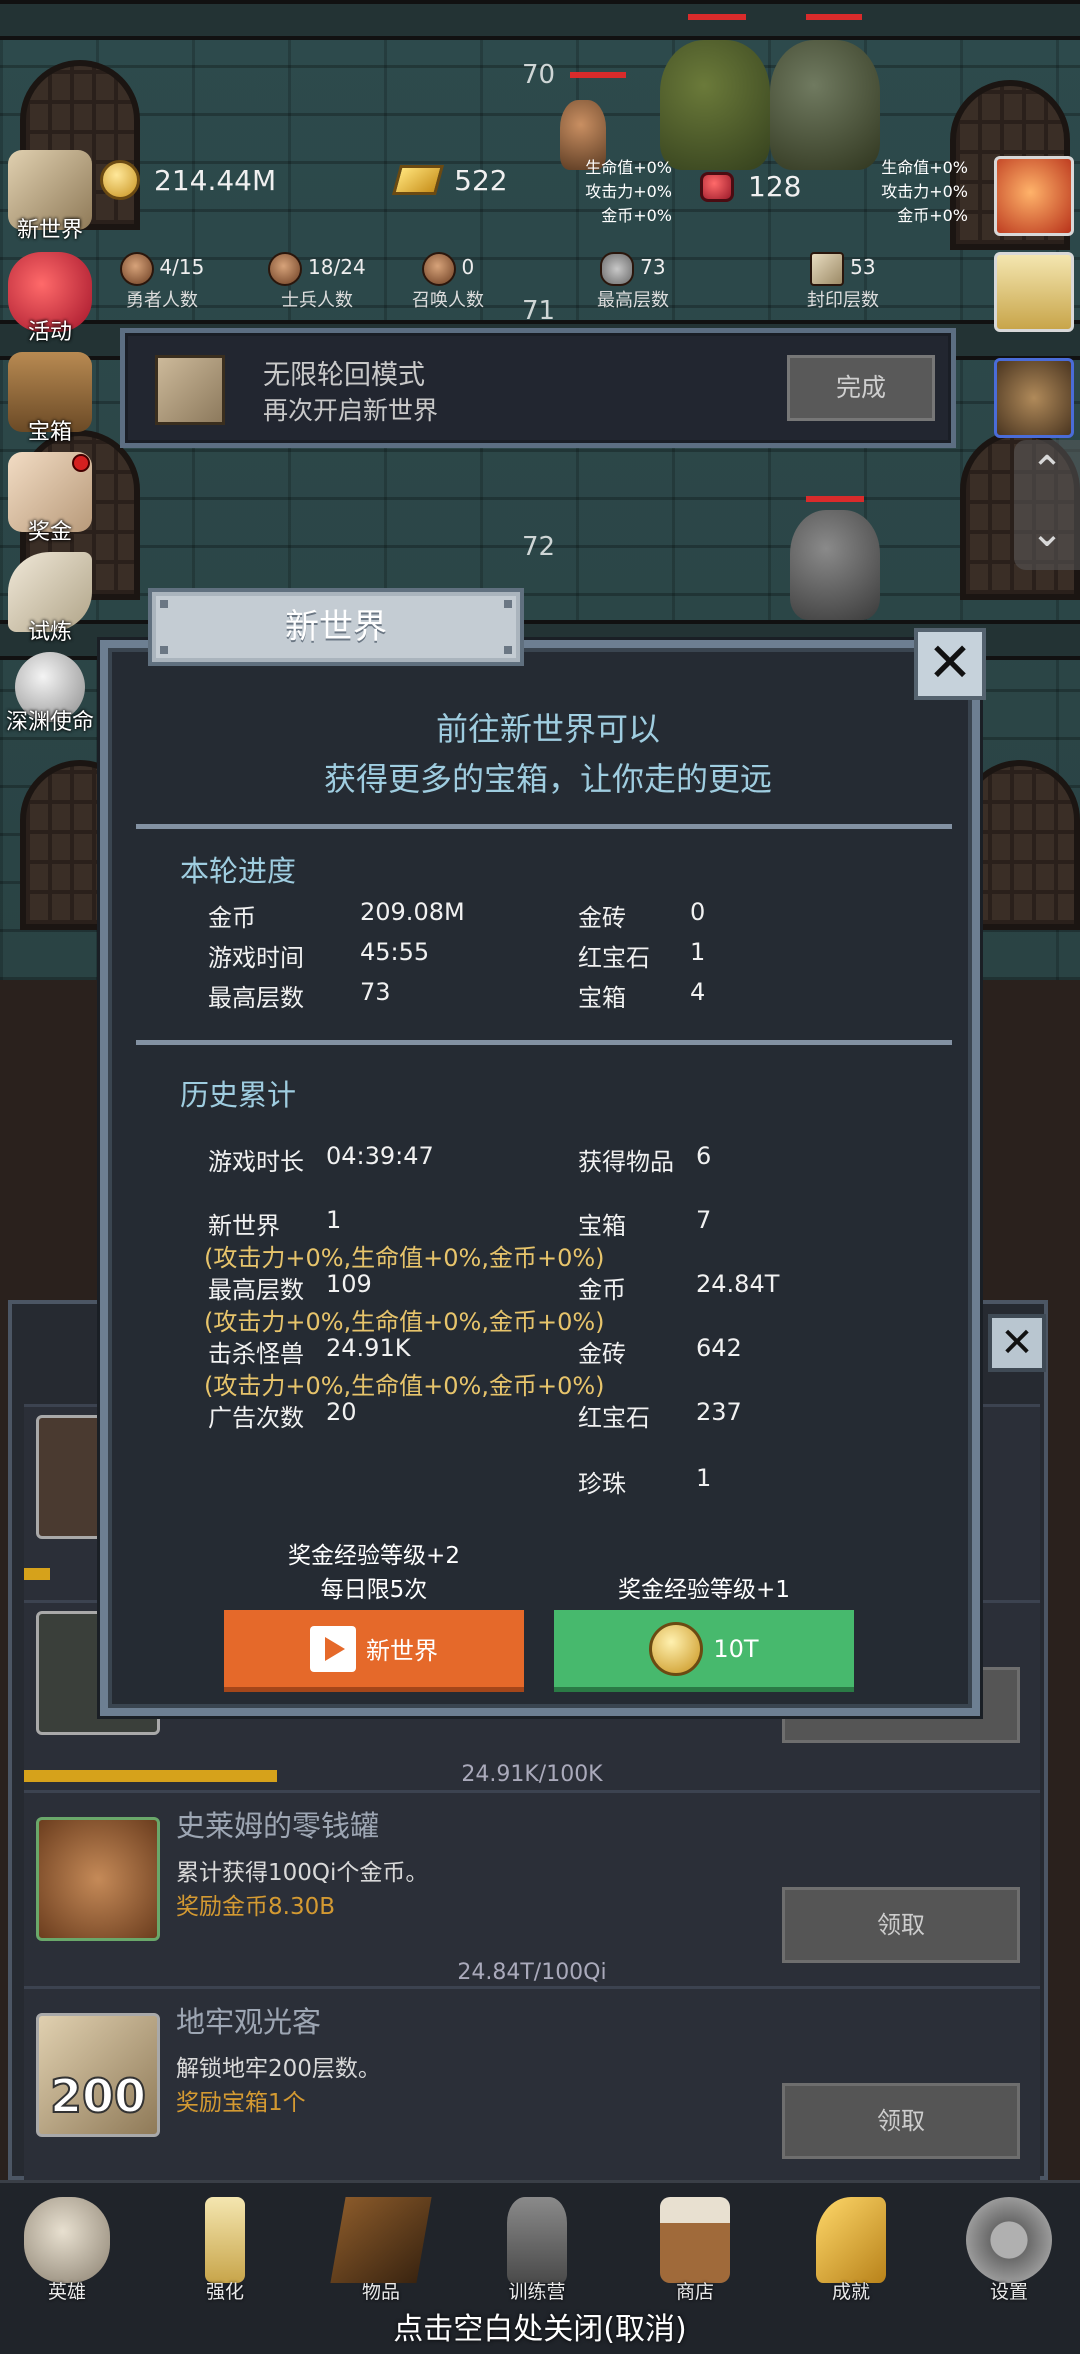  Describe the element at coordinates (98, 2096) in the screenshot. I see `icon-number: 200` at that location.